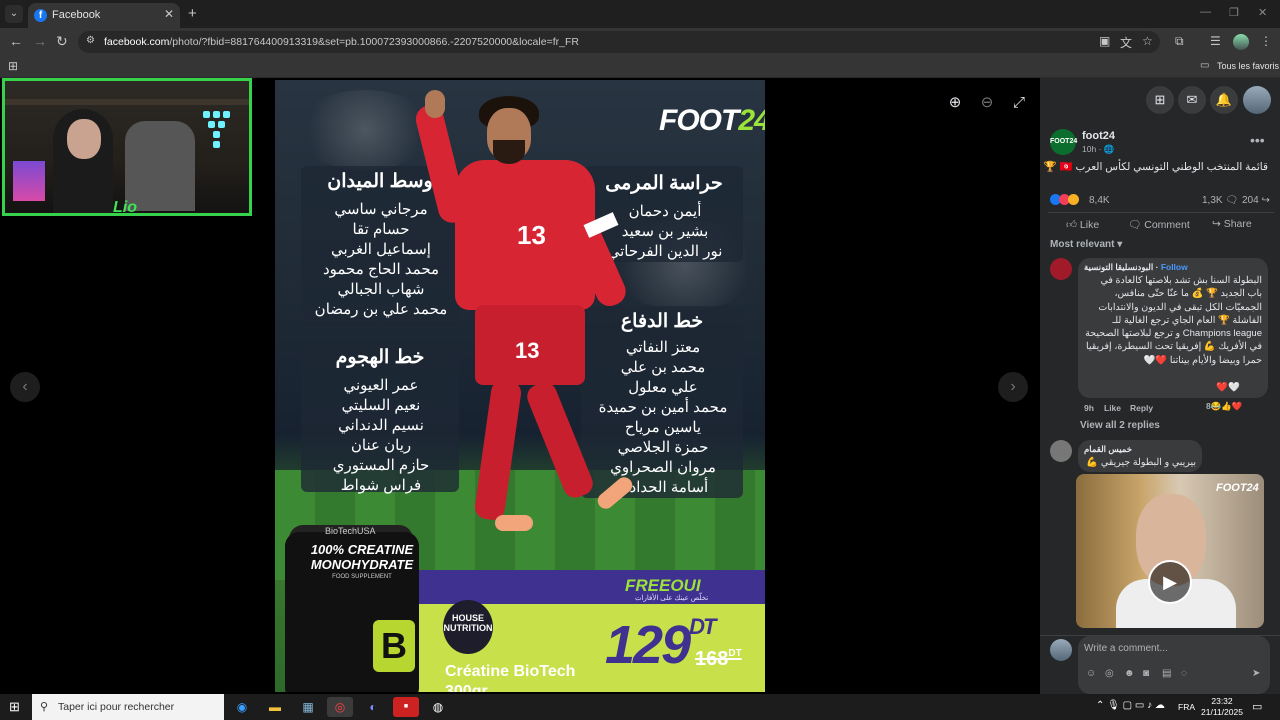 The height and width of the screenshot is (720, 1280). I want to click on page-avatar: FOOT24, so click(1063, 142).